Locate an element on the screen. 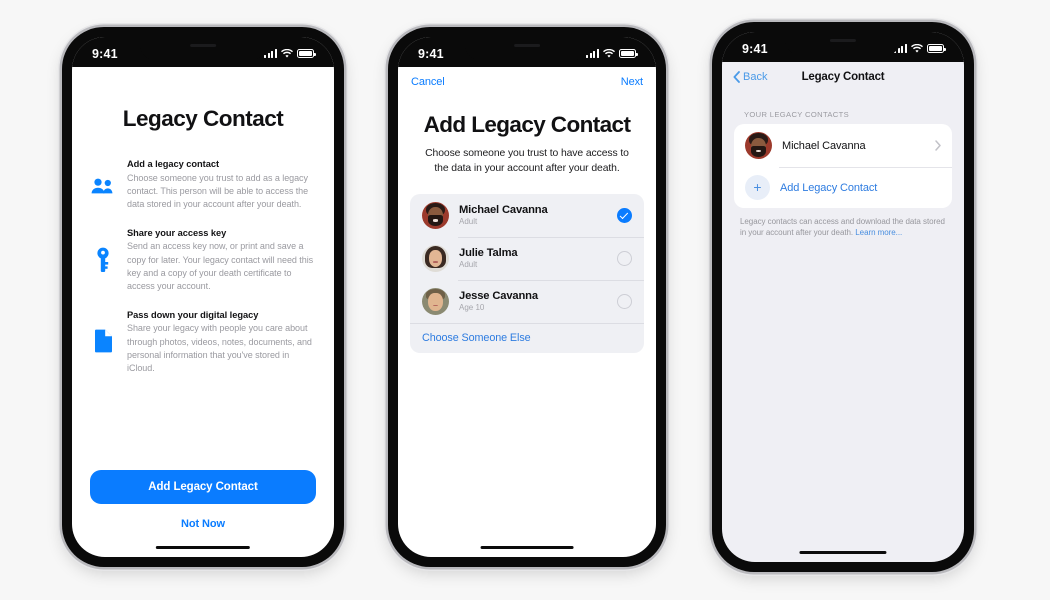 The image size is (1050, 600). contact-info: Michael Cavanna Adult is located at coordinates (533, 215).